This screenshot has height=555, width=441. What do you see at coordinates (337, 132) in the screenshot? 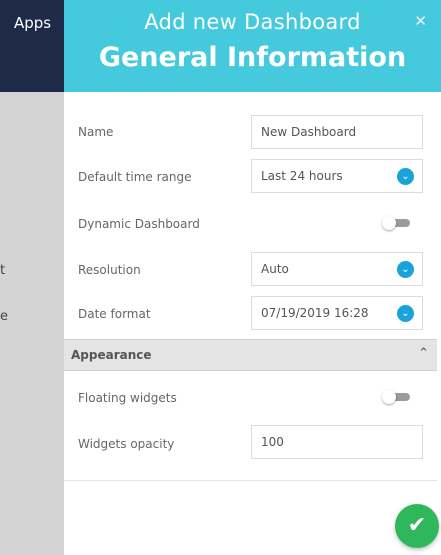
I see `name-input` at bounding box center [337, 132].